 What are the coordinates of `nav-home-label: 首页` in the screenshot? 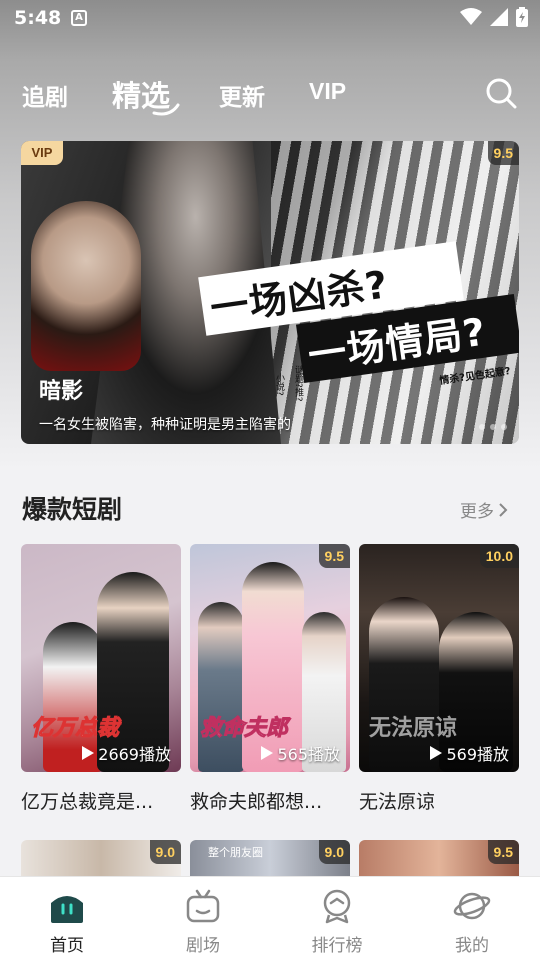 It's located at (67, 946).